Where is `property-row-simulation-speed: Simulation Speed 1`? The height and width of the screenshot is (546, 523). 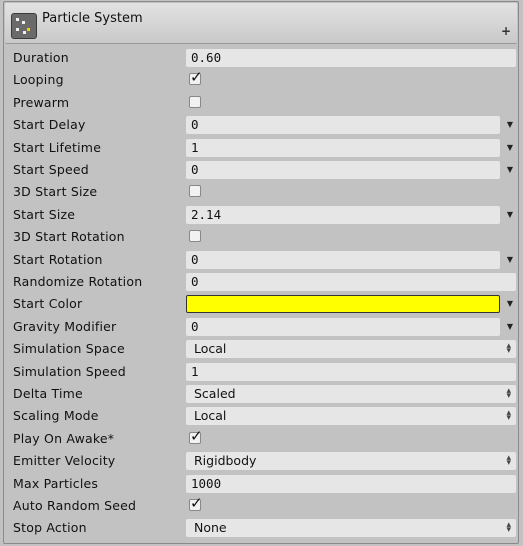 property-row-simulation-speed: Simulation Speed 1 is located at coordinates (261, 371).